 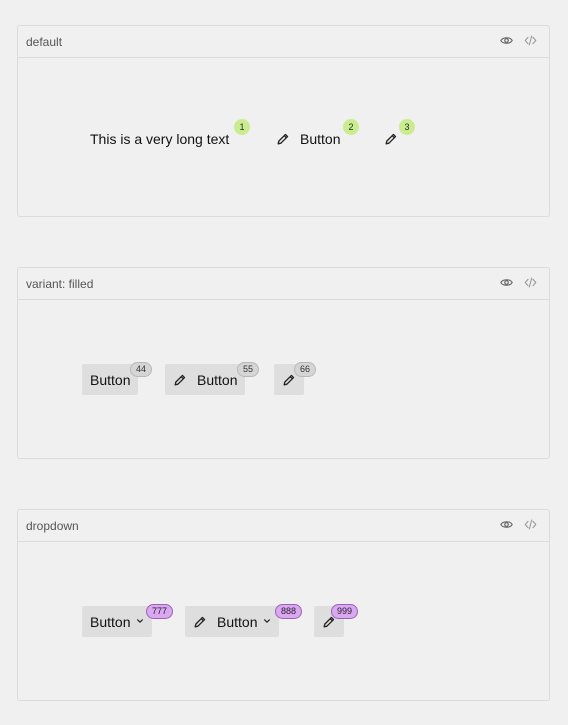 What do you see at coordinates (141, 369) in the screenshot?
I see `badge: 44` at bounding box center [141, 369].